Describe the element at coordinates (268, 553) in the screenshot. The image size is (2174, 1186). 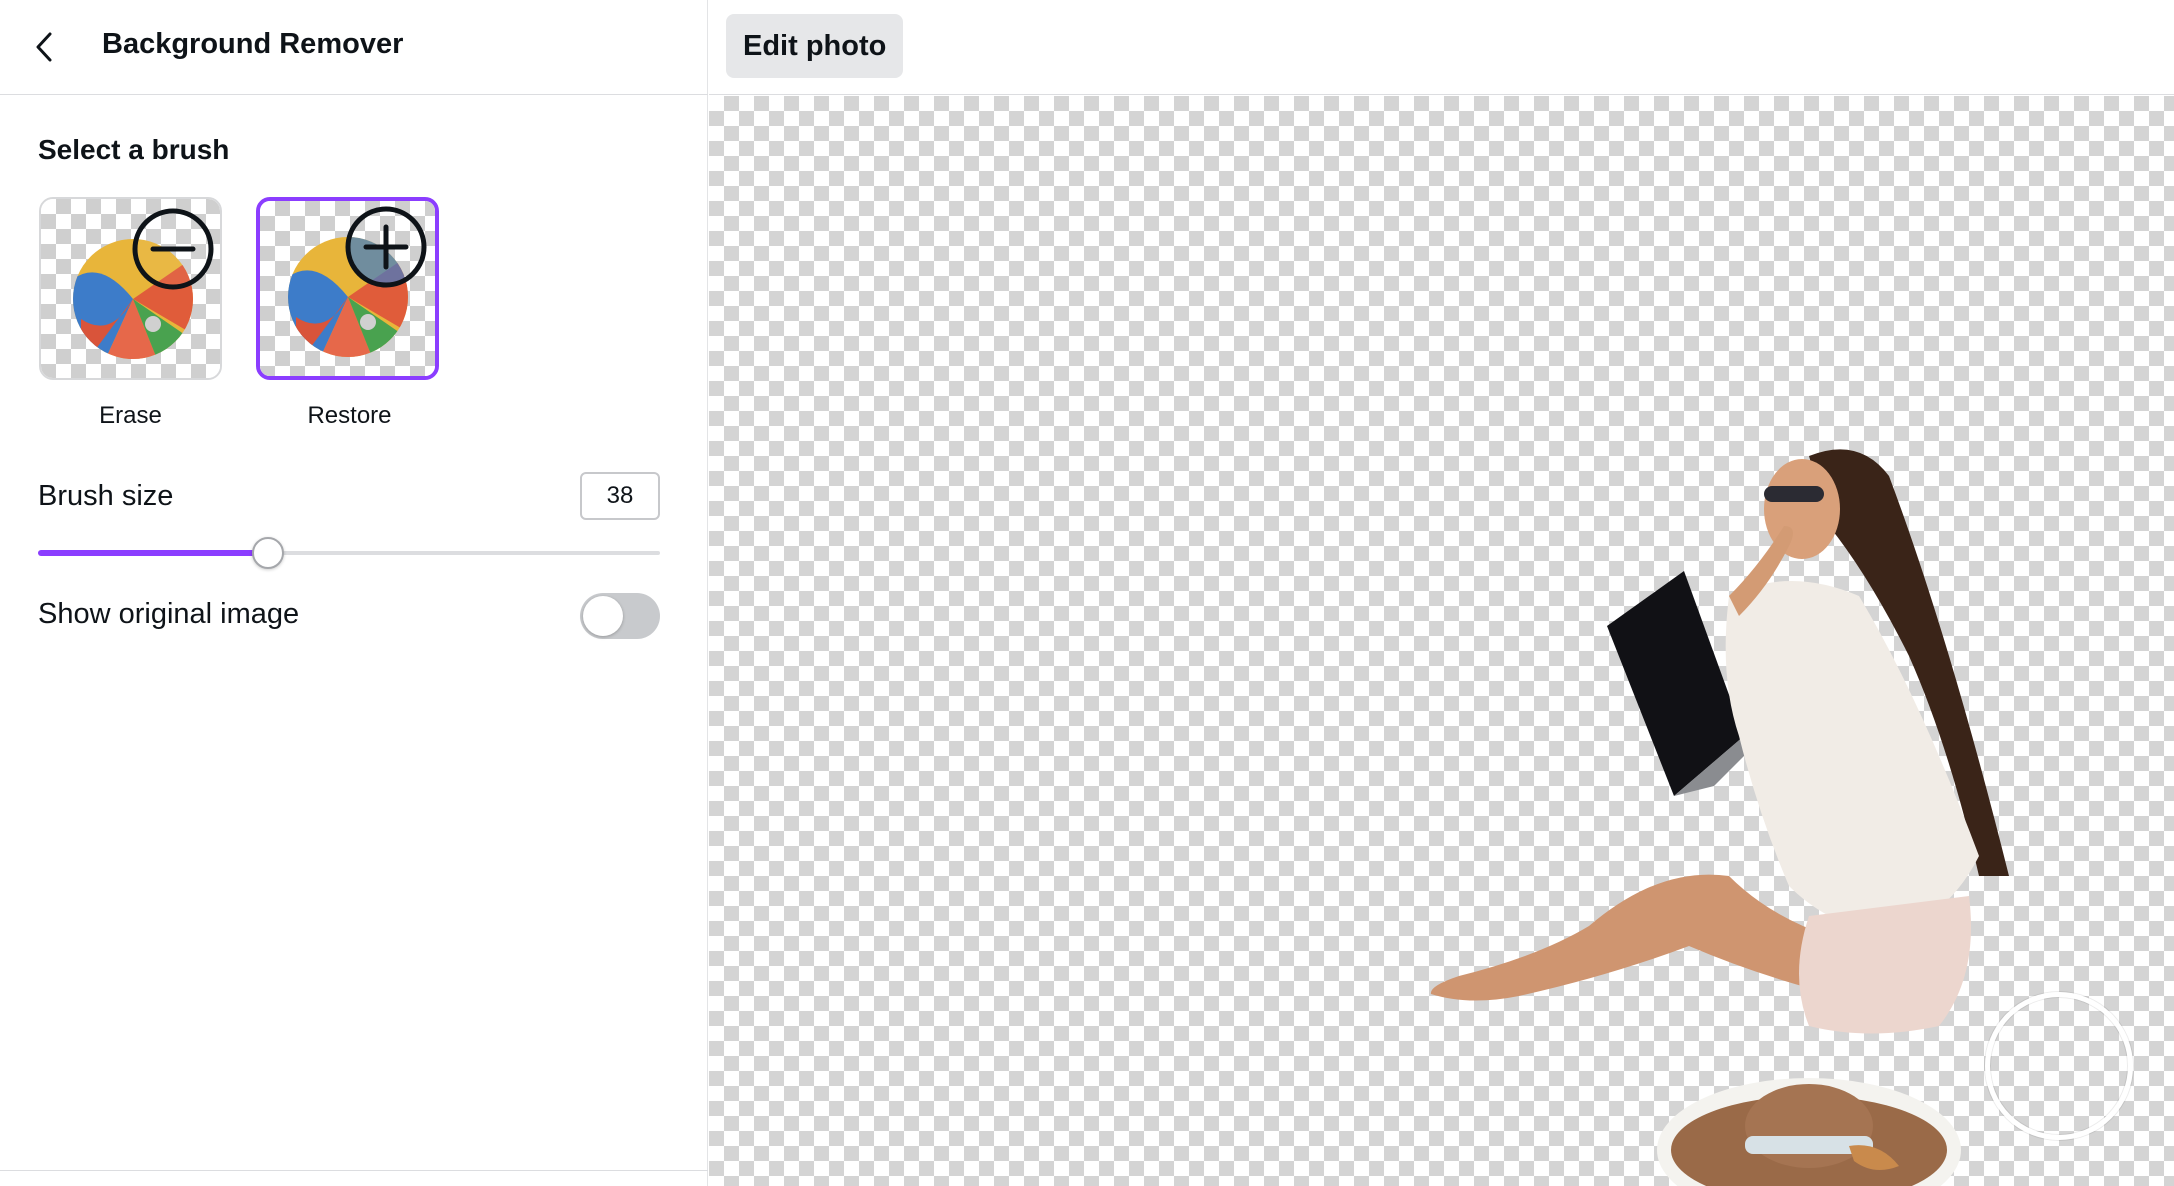
I see `slider-thumb` at that location.